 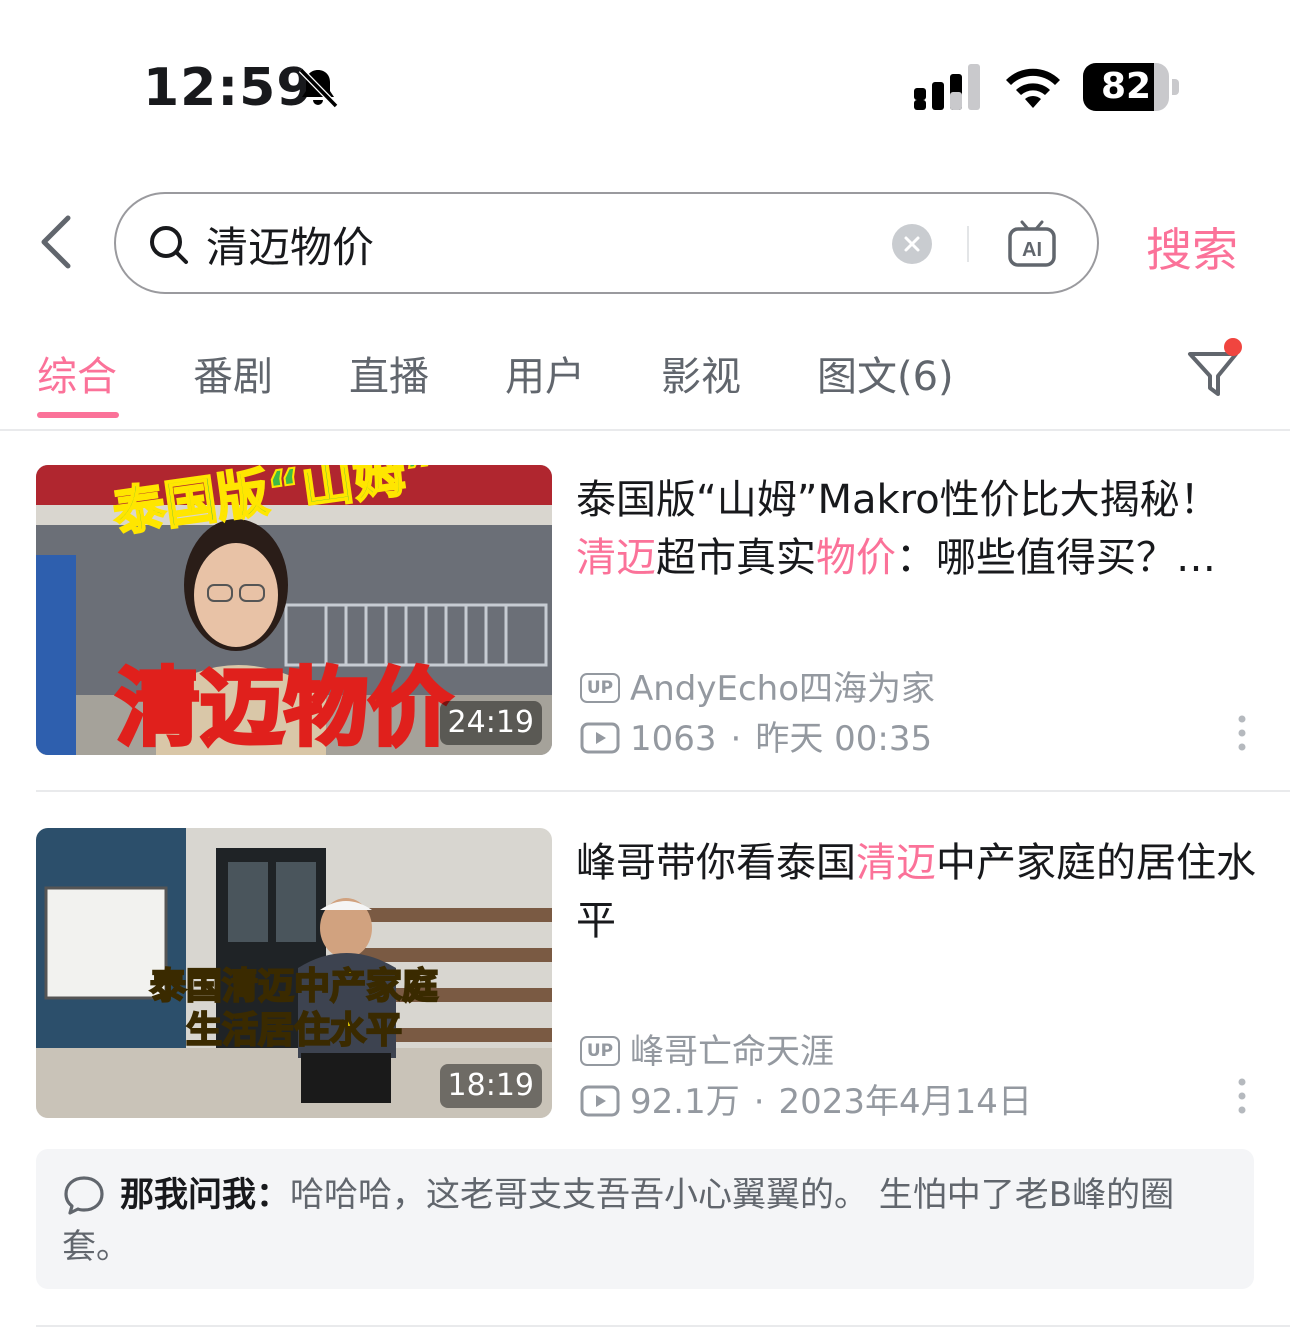 What do you see at coordinates (947, 87) in the screenshot?
I see `cellular-signal-icon` at bounding box center [947, 87].